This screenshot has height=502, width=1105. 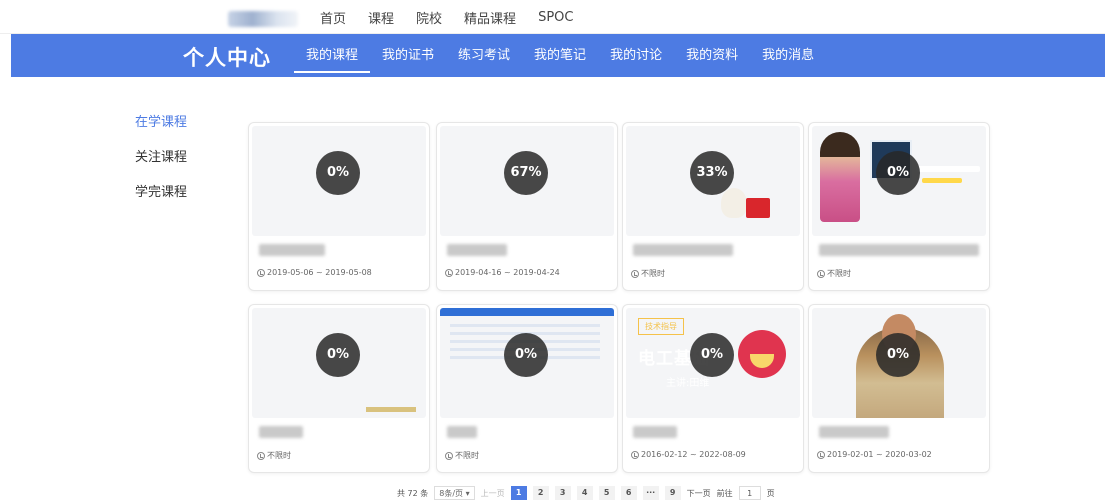 I want to click on tab-my-notes: 我的笔记, so click(x=560, y=55).